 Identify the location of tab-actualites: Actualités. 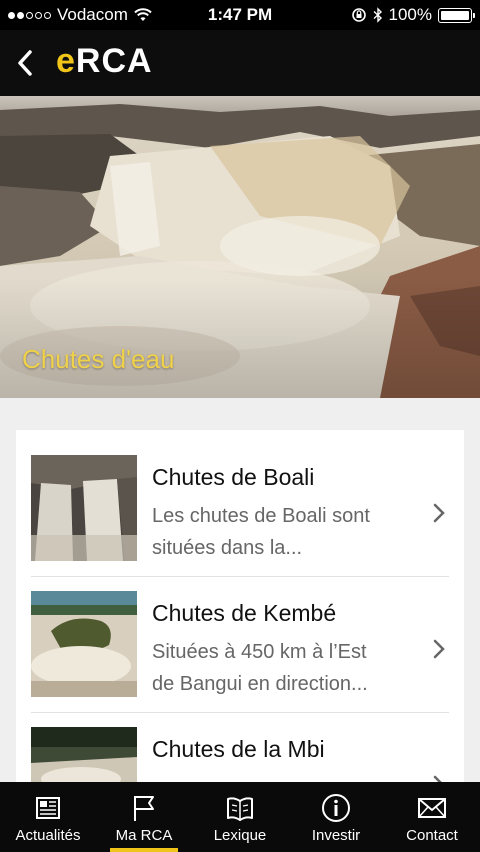
(48, 817).